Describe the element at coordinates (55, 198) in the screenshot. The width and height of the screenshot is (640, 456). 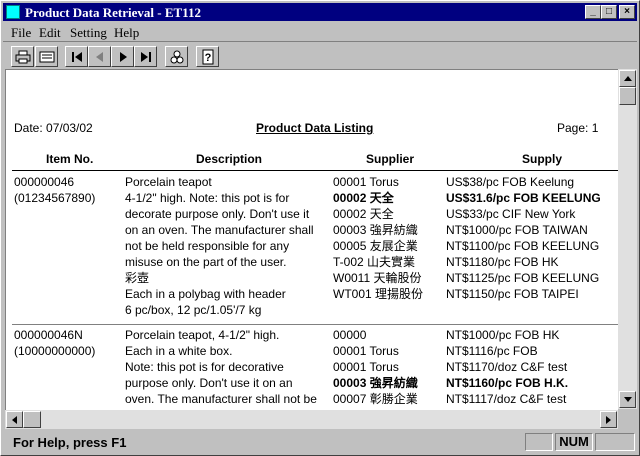
I see `item-number: (01234567890)` at that location.